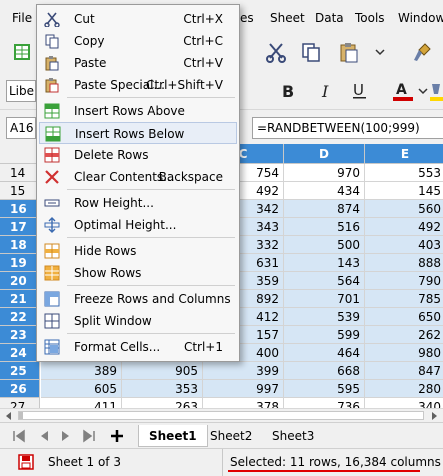 The width and height of the screenshot is (443, 476). Describe the element at coordinates (231, 436) in the screenshot. I see `tab-sheet2: Sheet2` at that location.